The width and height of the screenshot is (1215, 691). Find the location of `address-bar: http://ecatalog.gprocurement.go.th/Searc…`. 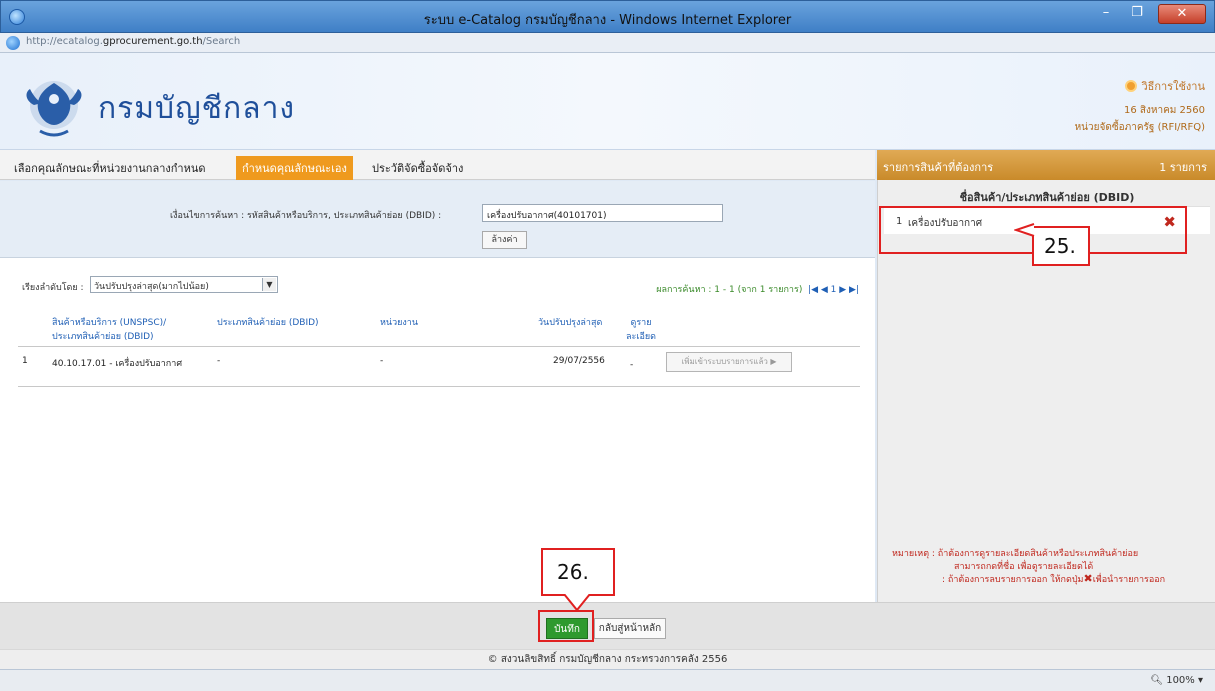

address-bar: http://ecatalog.gprocurement.go.th/Searc… is located at coordinates (607, 43).